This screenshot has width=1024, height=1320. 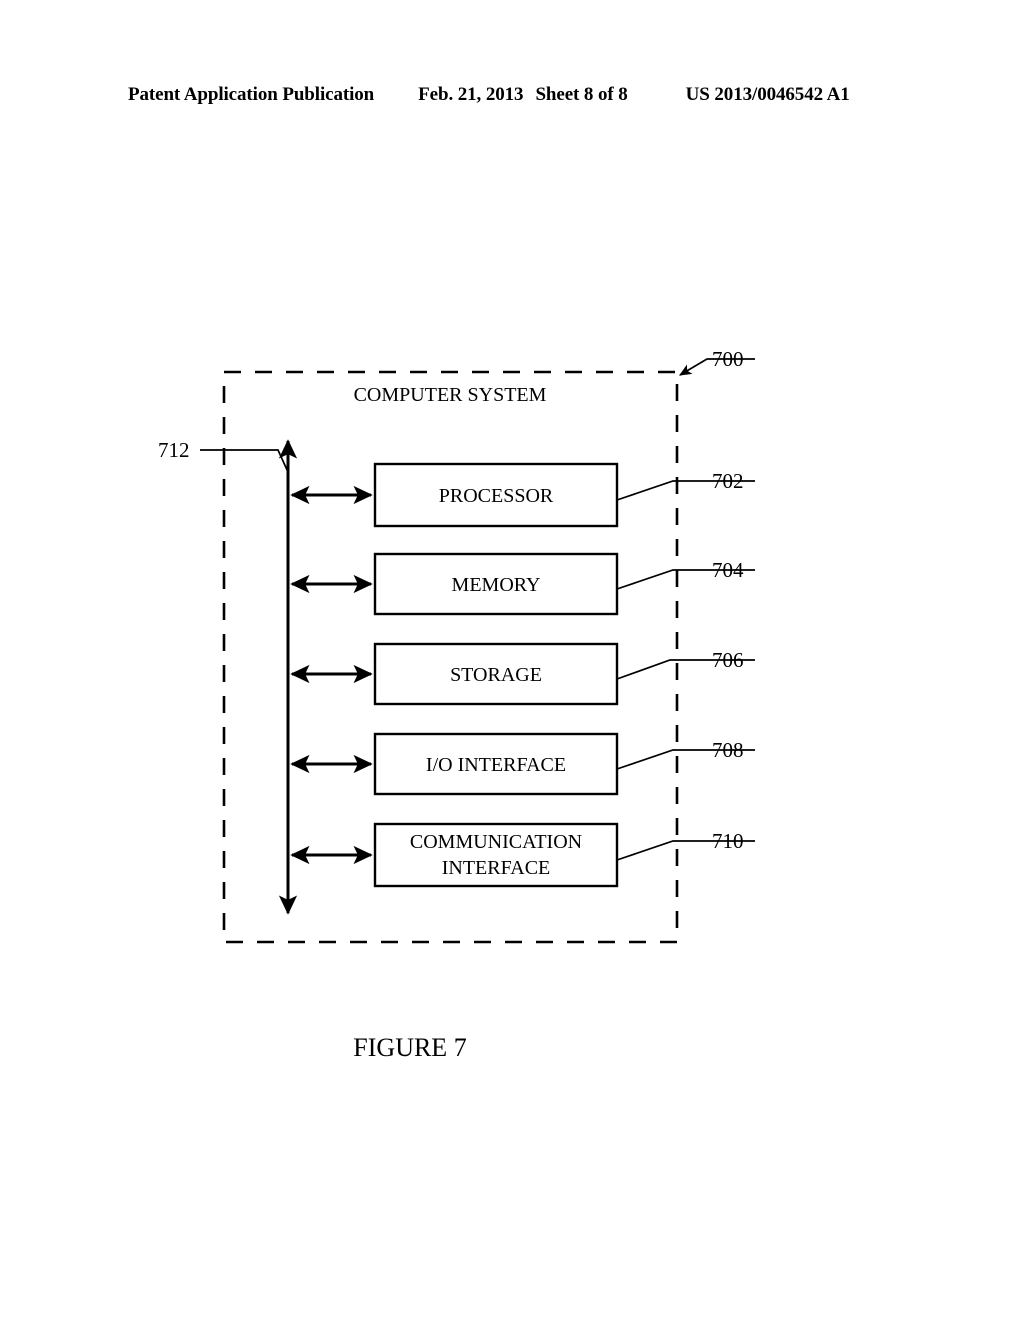 What do you see at coordinates (728, 481) in the screenshot?
I see `ref-number-702: 702` at bounding box center [728, 481].